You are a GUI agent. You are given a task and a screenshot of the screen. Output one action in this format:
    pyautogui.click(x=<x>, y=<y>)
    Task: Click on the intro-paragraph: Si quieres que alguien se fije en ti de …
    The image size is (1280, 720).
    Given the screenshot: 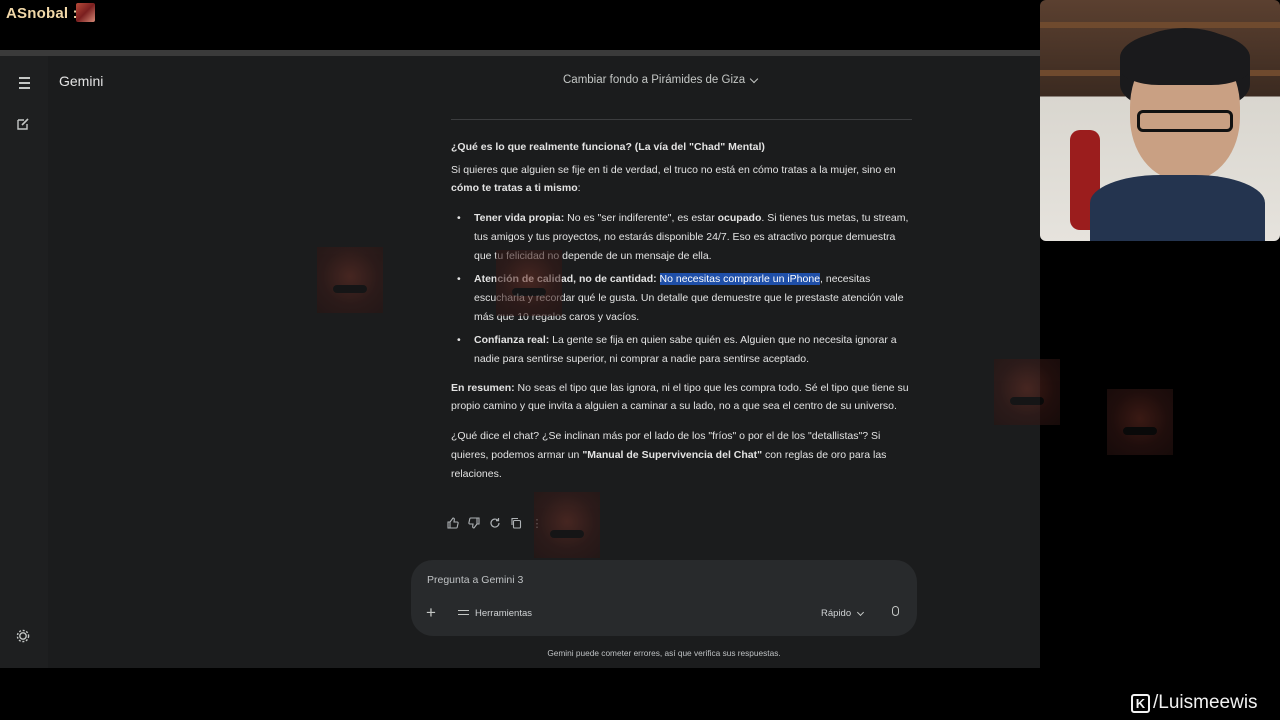 What is the action you would take?
    pyautogui.click(x=673, y=179)
    